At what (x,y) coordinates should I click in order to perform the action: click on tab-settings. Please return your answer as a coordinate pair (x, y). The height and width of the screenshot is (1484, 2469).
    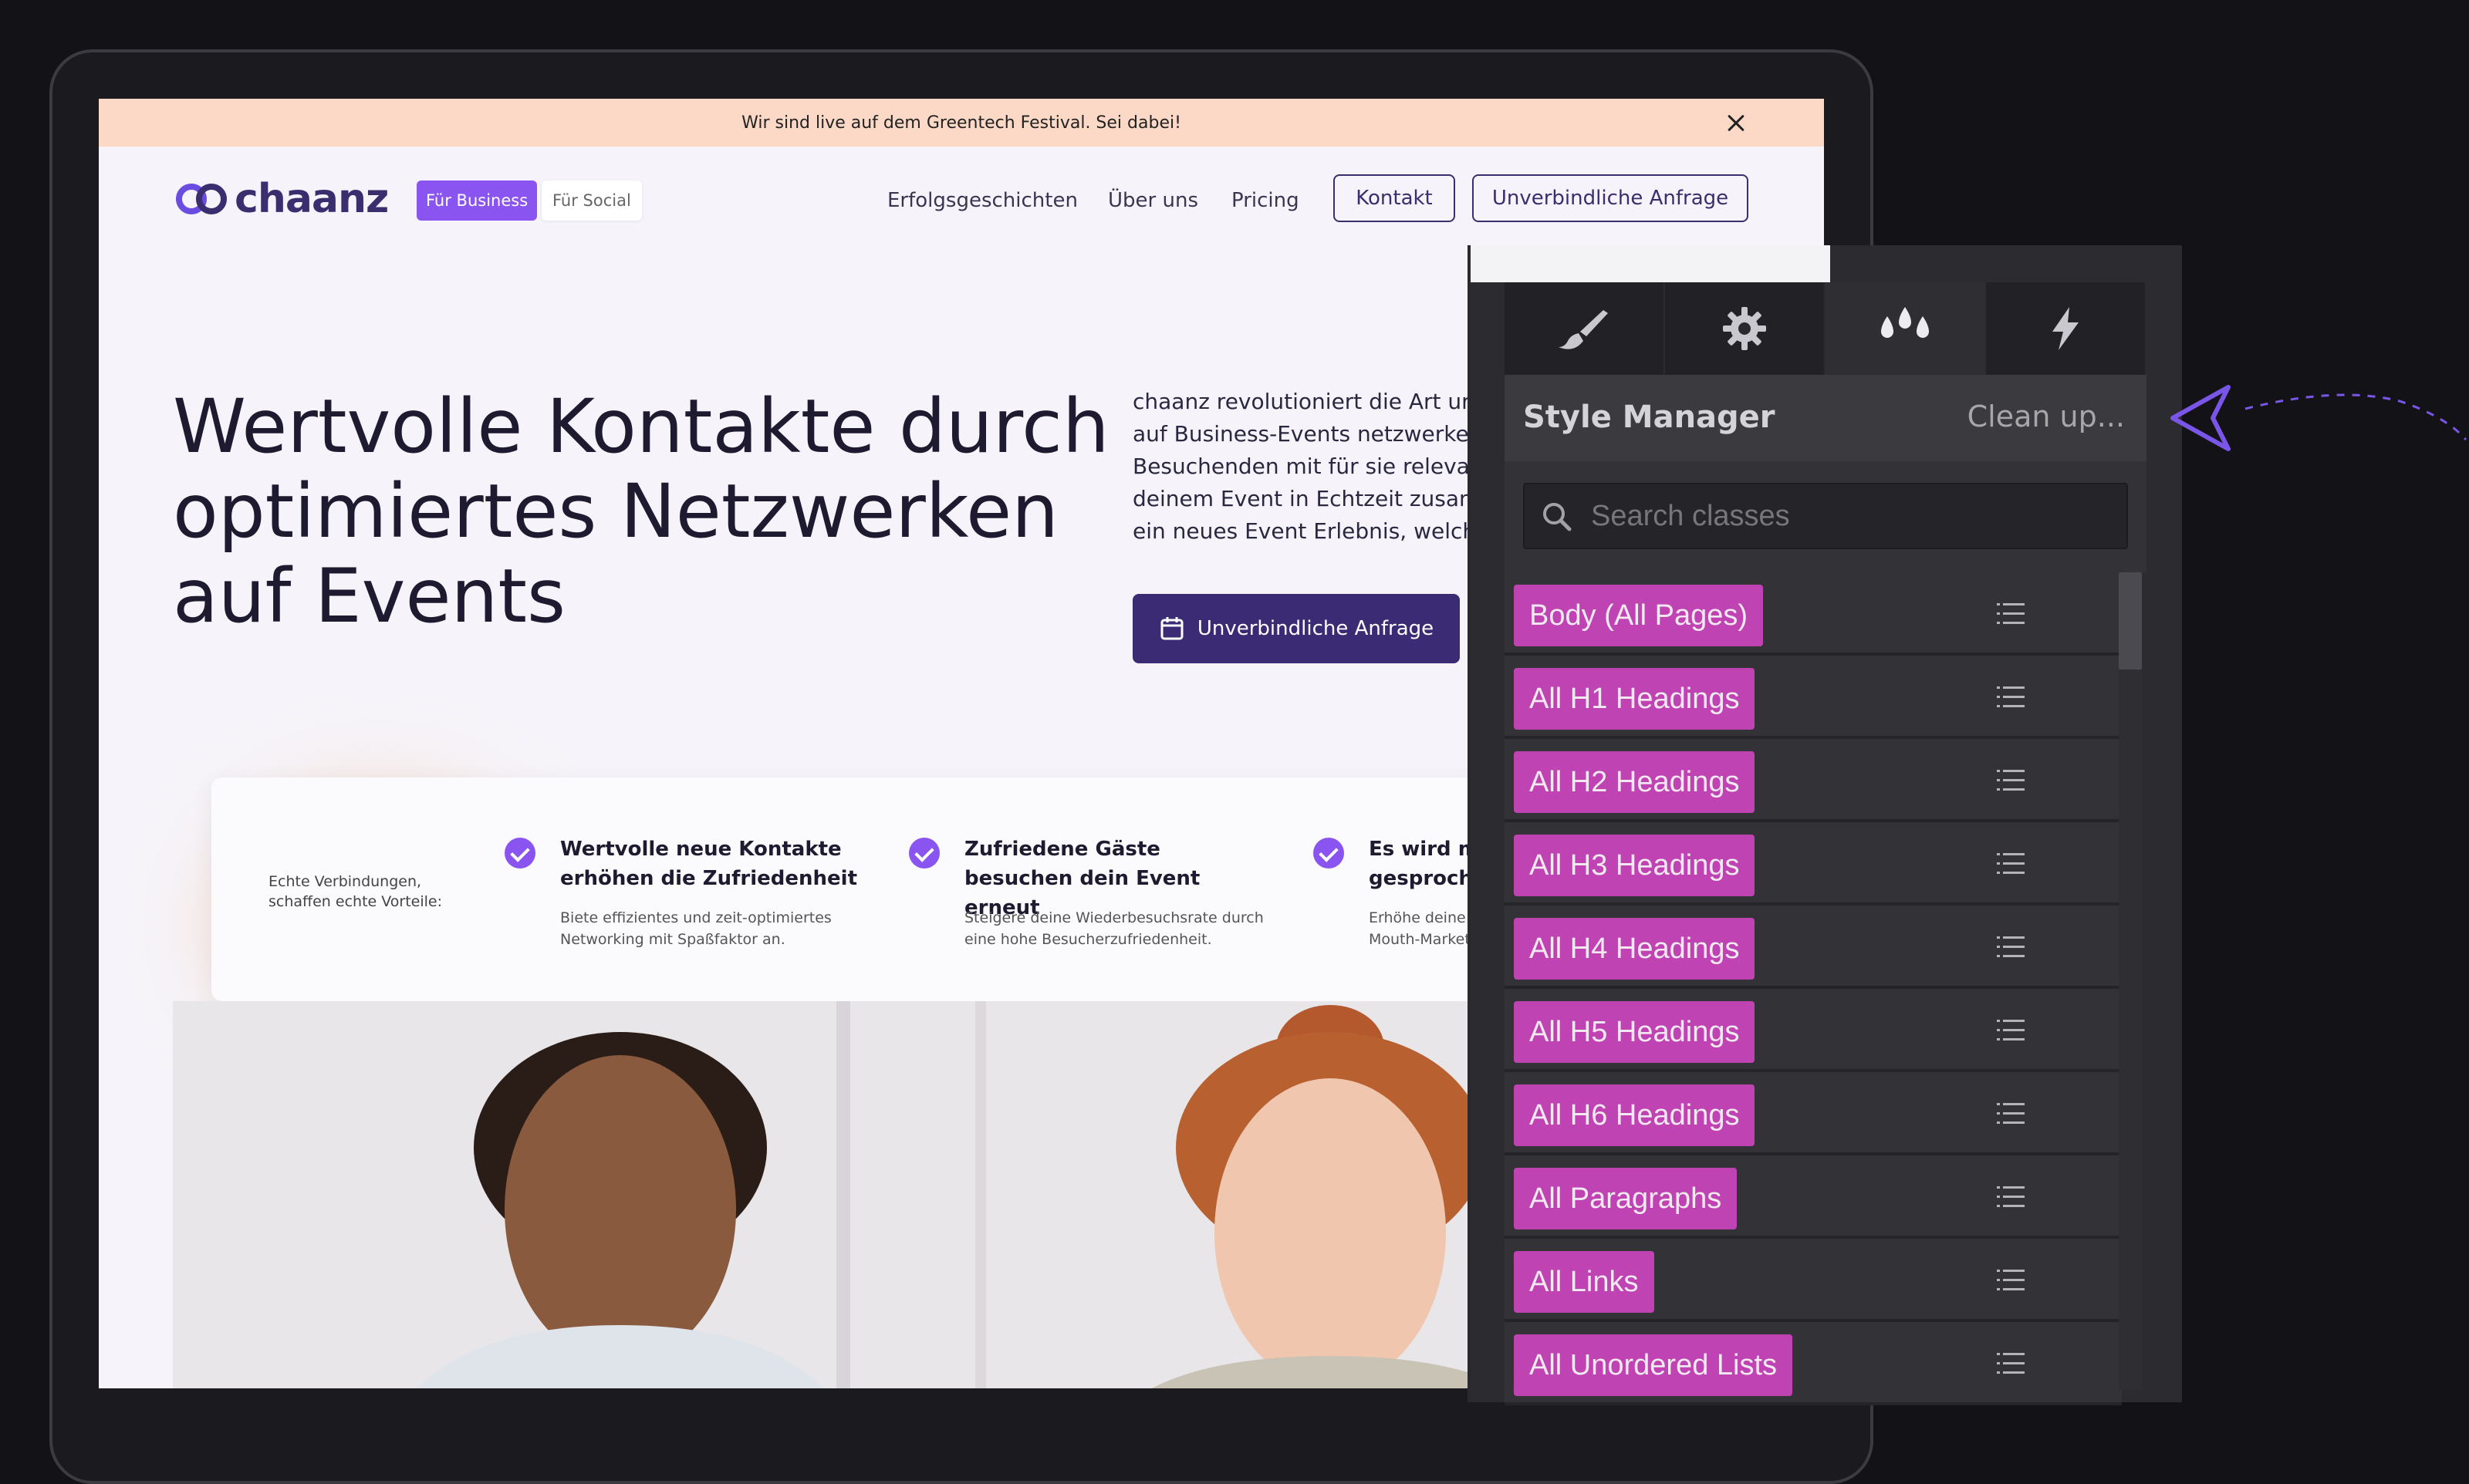
    Looking at the image, I should click on (1746, 328).